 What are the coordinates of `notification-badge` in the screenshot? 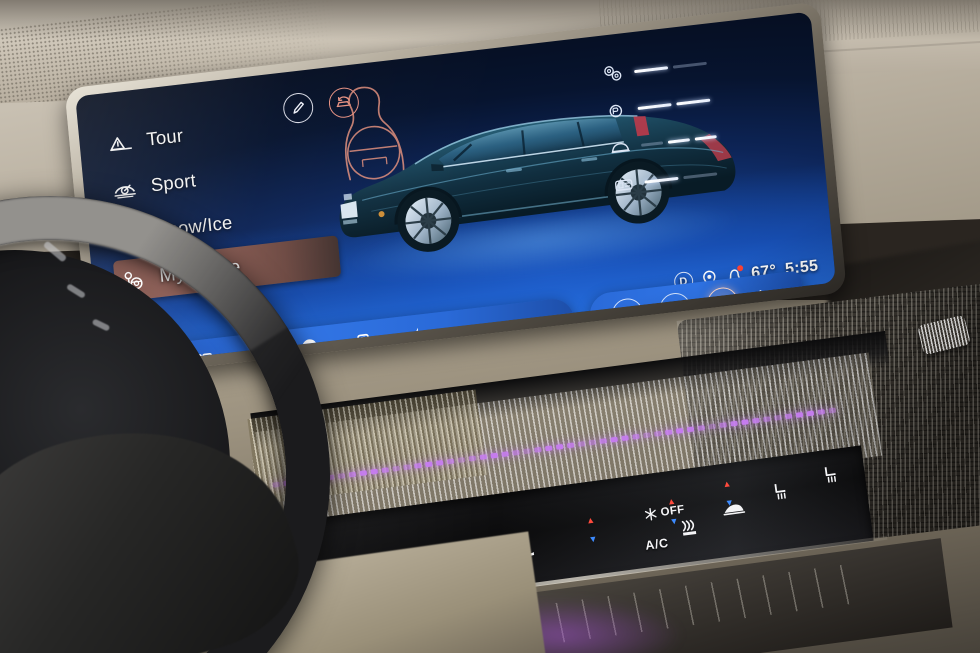 It's located at (740, 268).